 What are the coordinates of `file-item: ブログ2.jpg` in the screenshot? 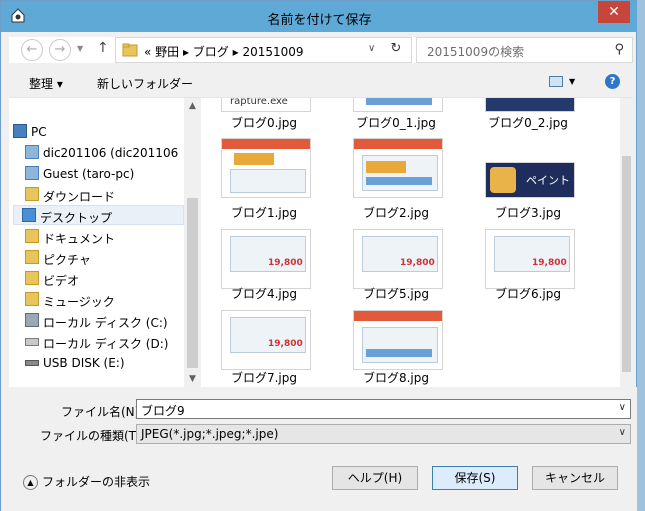 It's located at (396, 182).